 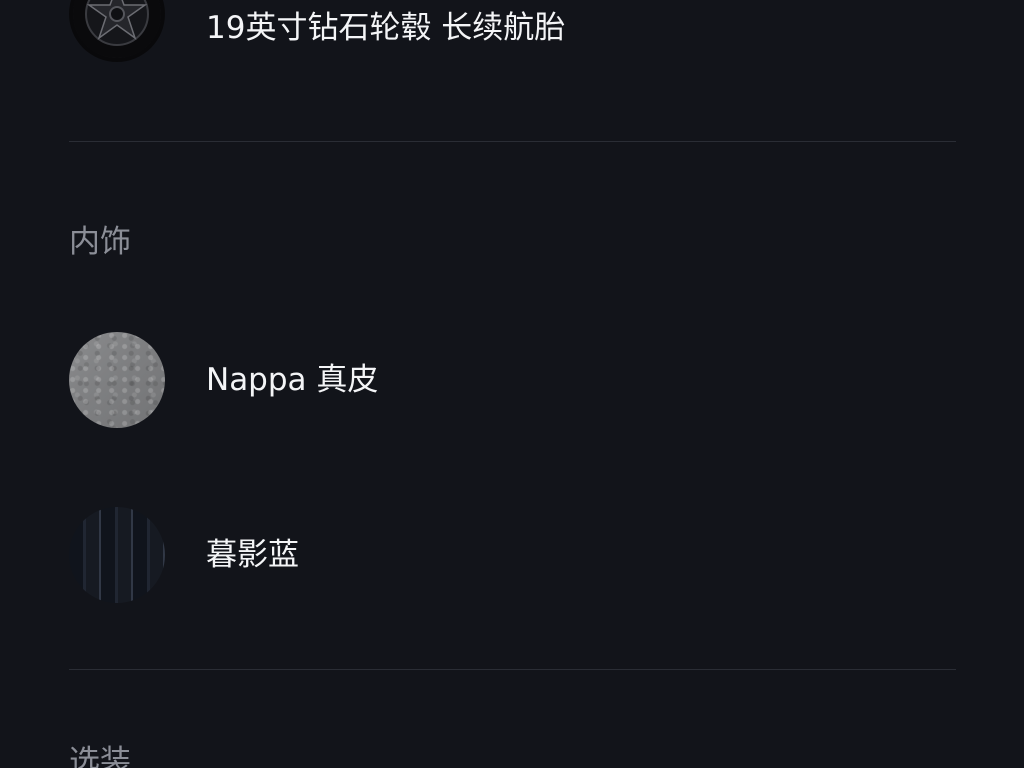 I want to click on leather-option: Nappa 真皮, so click(x=512, y=382).